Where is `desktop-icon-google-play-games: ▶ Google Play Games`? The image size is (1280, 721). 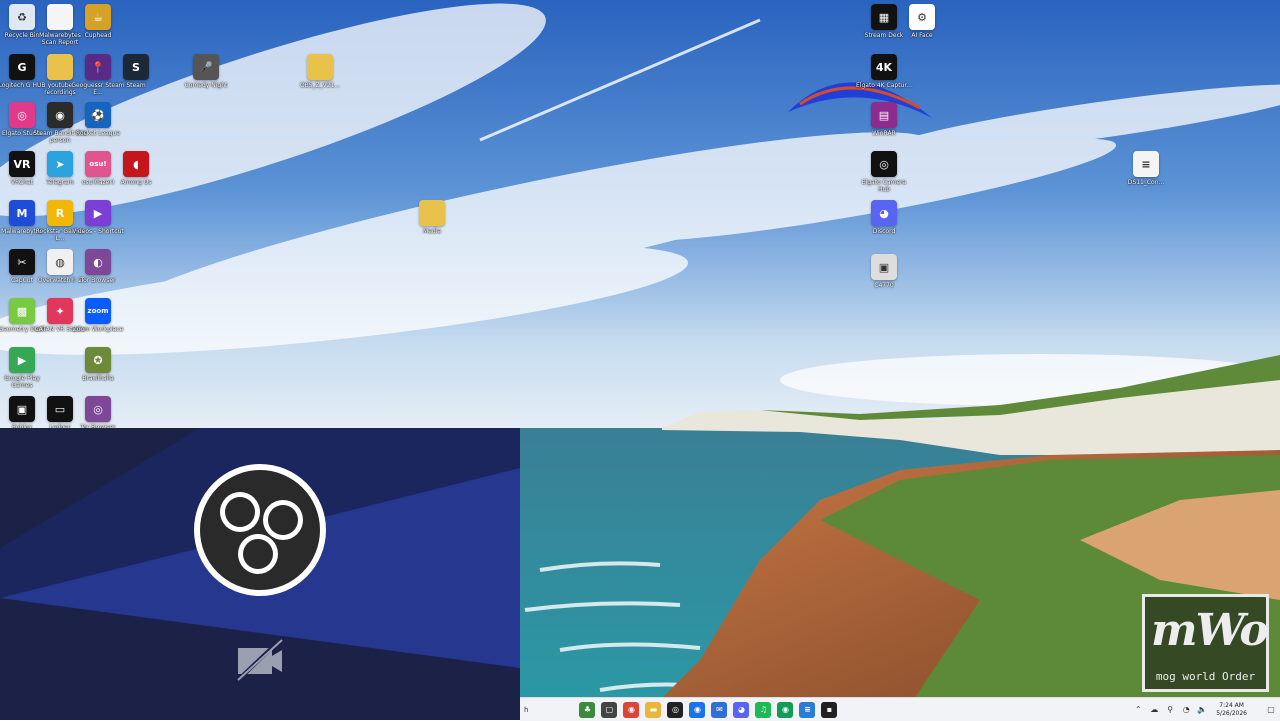
desktop-icon-google-play-games: ▶ Google Play Games is located at coordinates (22, 368).